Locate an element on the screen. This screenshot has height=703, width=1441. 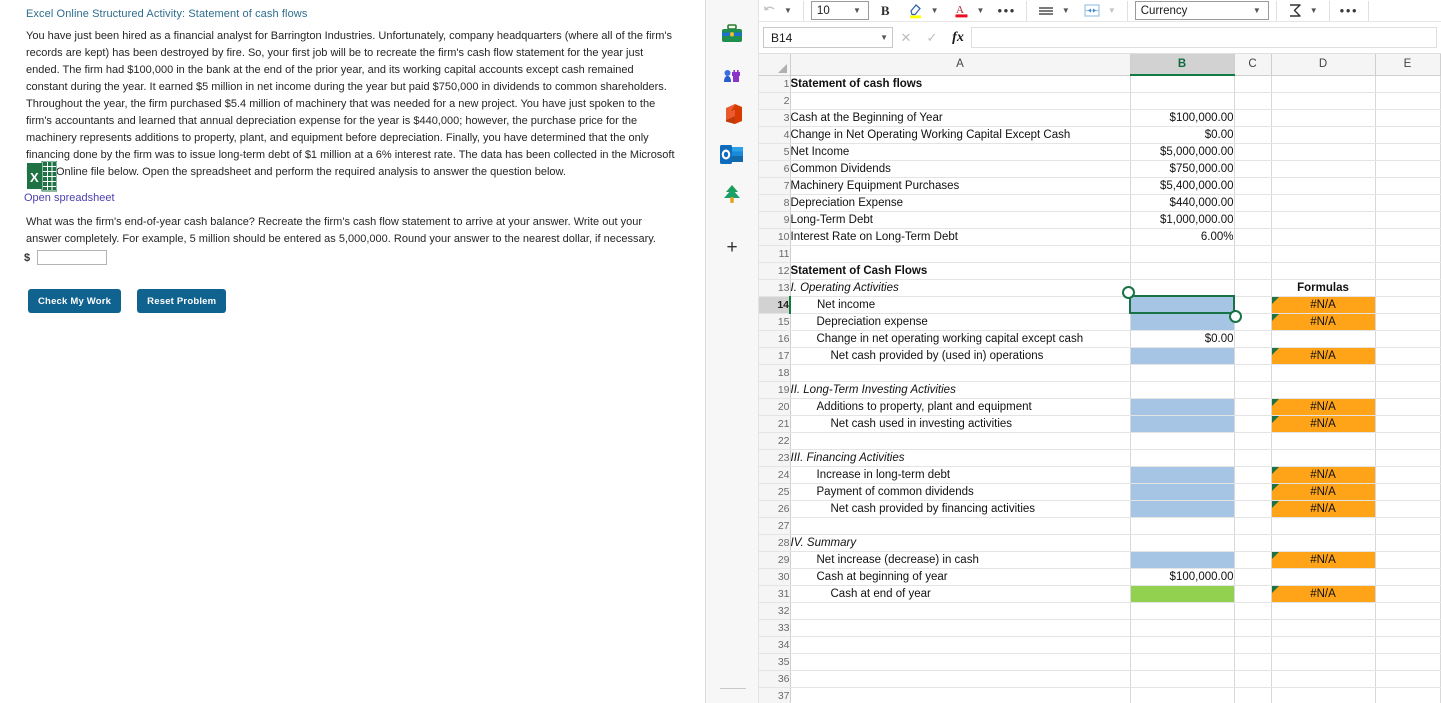
row-header-26: 26 is located at coordinates (775, 509).